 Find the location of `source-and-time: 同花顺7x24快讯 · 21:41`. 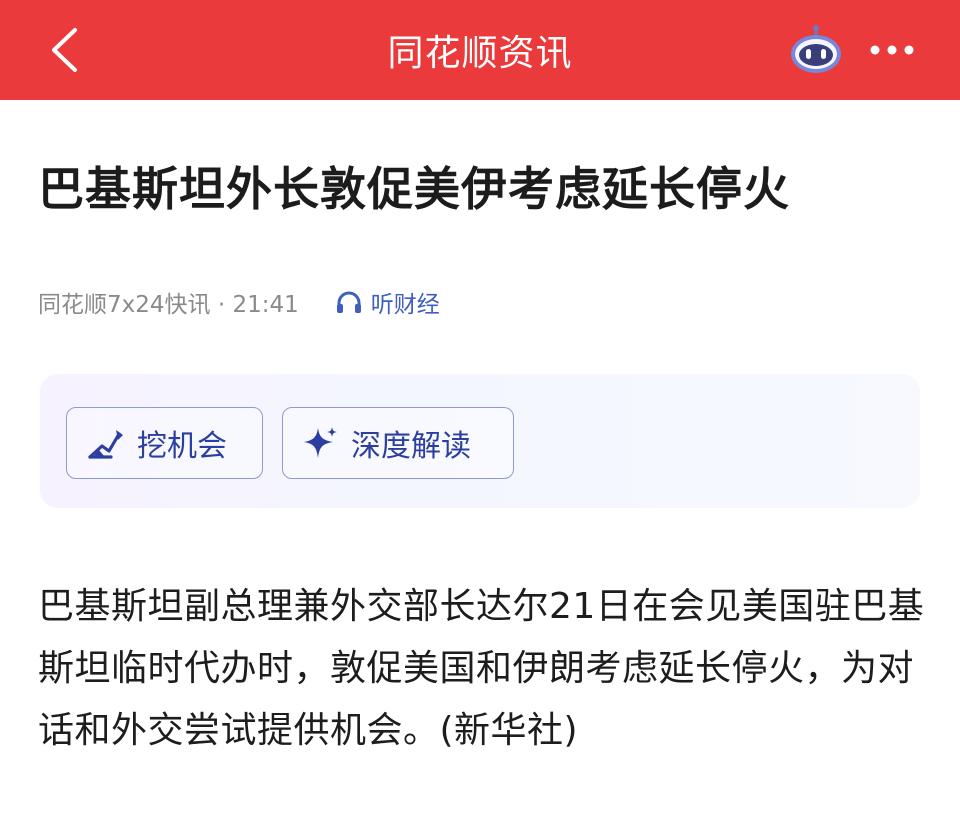

source-and-time: 同花顺7x24快讯 · 21:41 is located at coordinates (168, 305).